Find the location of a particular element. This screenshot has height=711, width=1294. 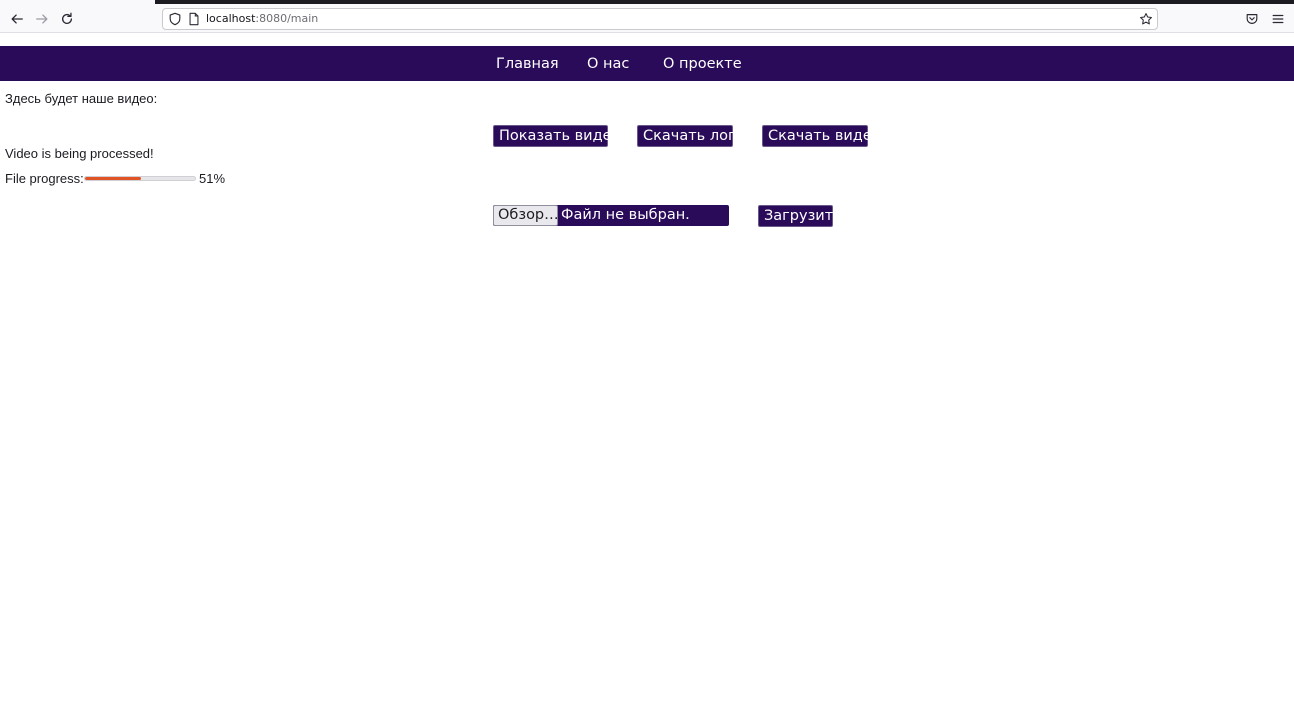

progress-label: File progress: is located at coordinates (44, 178).